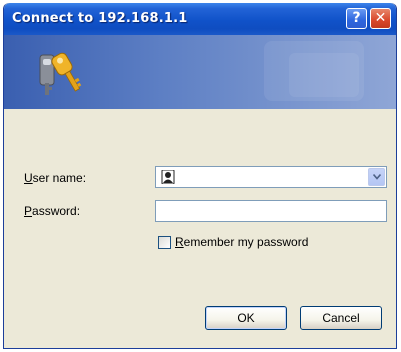  I want to click on remember-password-checkbox, so click(164, 242).